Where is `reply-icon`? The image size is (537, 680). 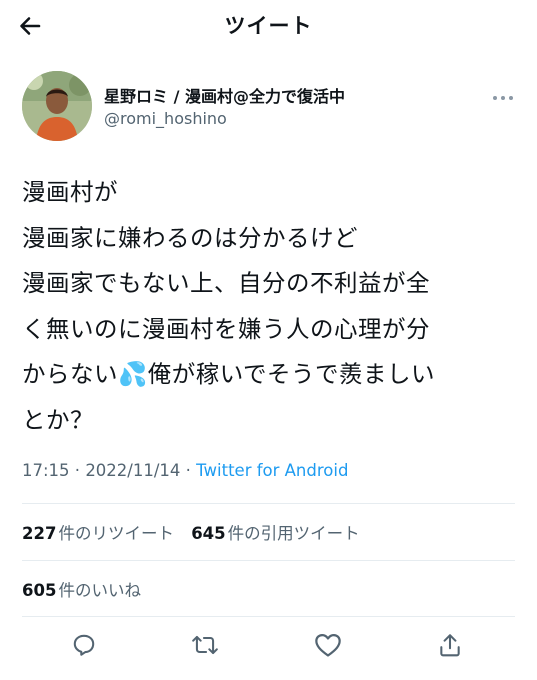 reply-icon is located at coordinates (84, 645).